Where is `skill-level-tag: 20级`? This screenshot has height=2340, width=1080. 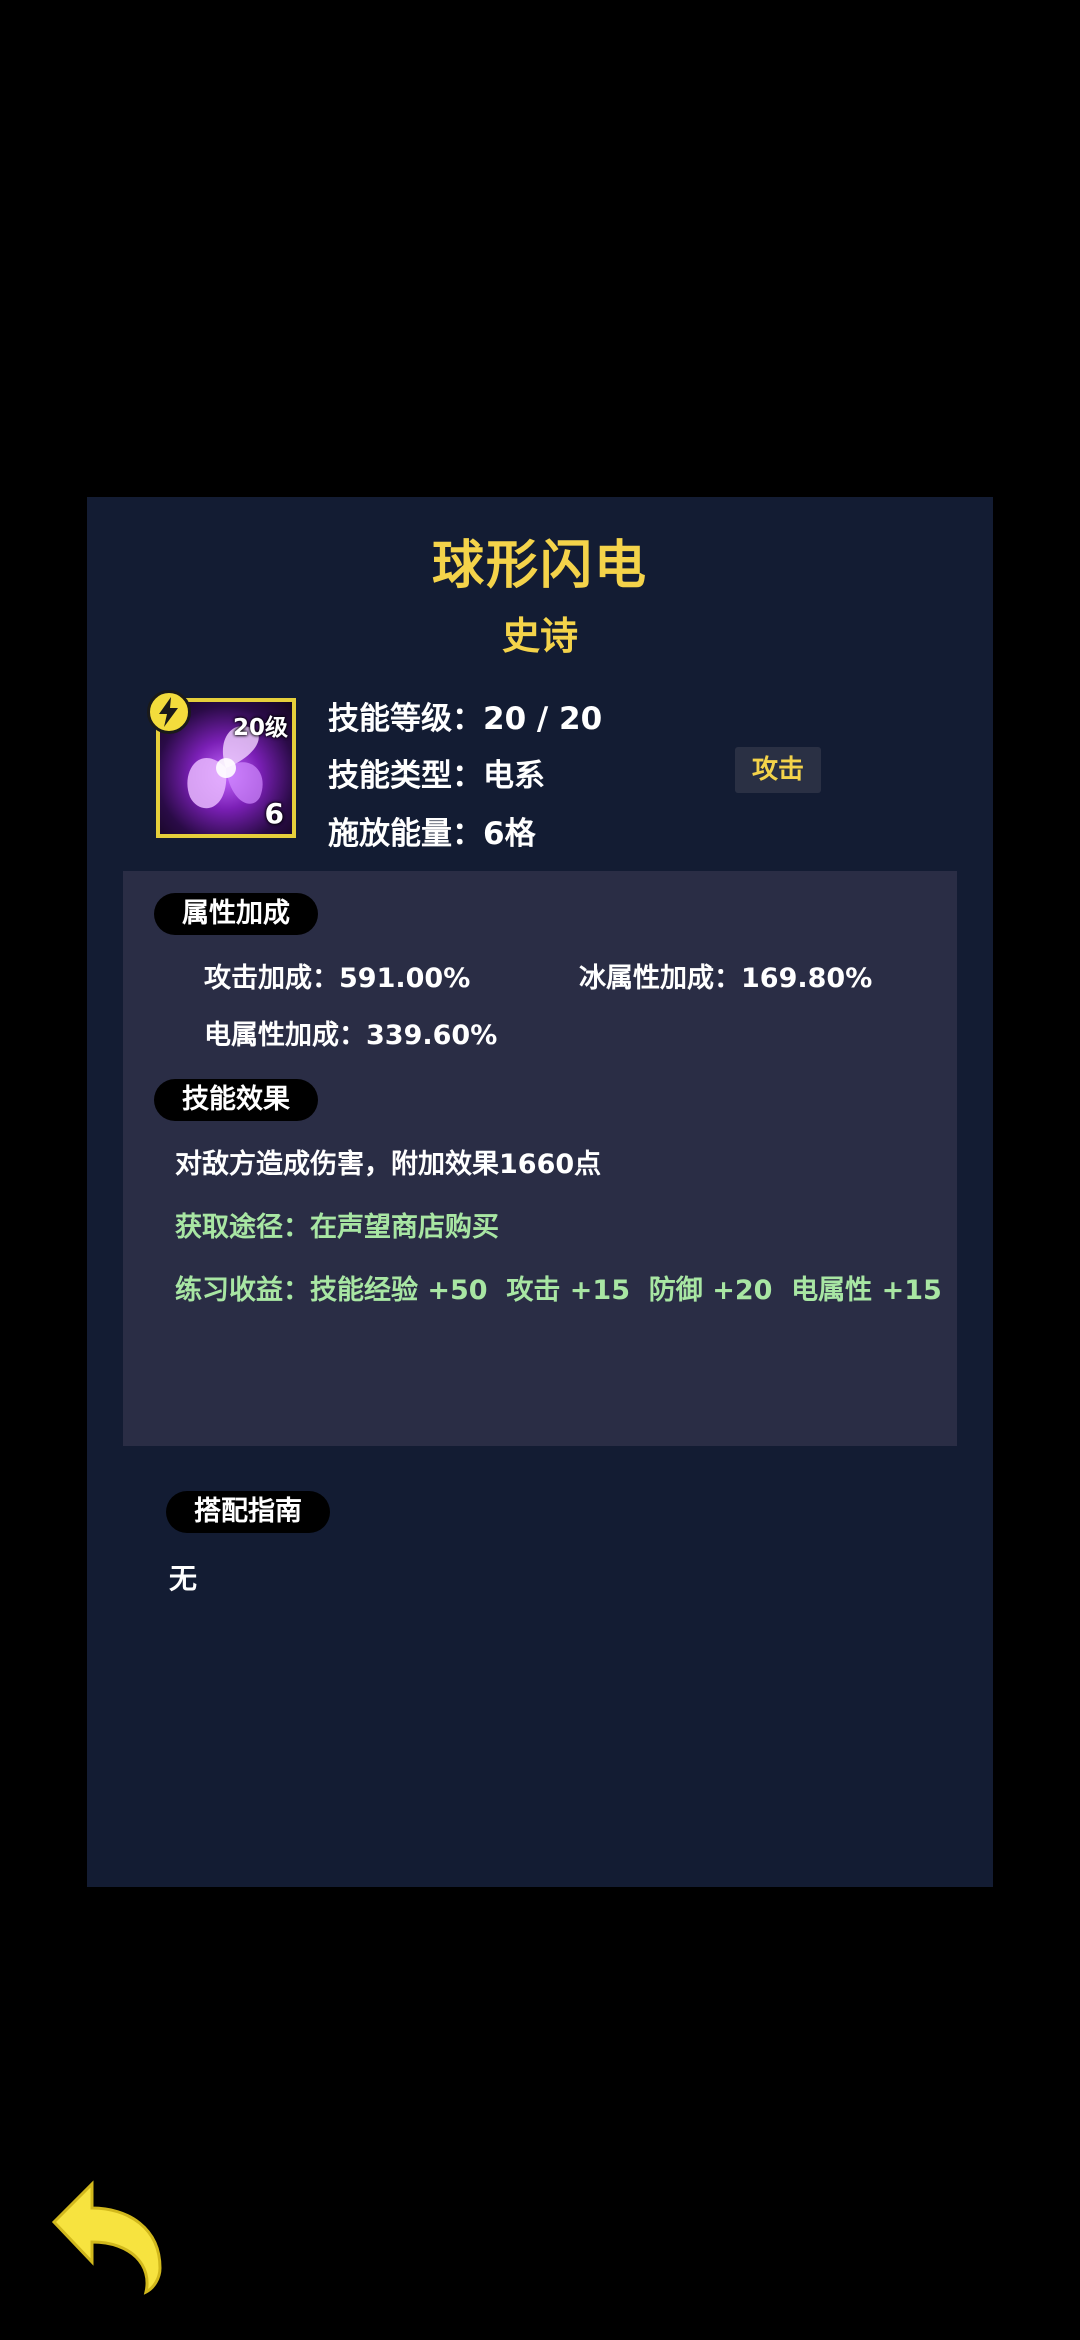
skill-level-tag: 20级 is located at coordinates (260, 728).